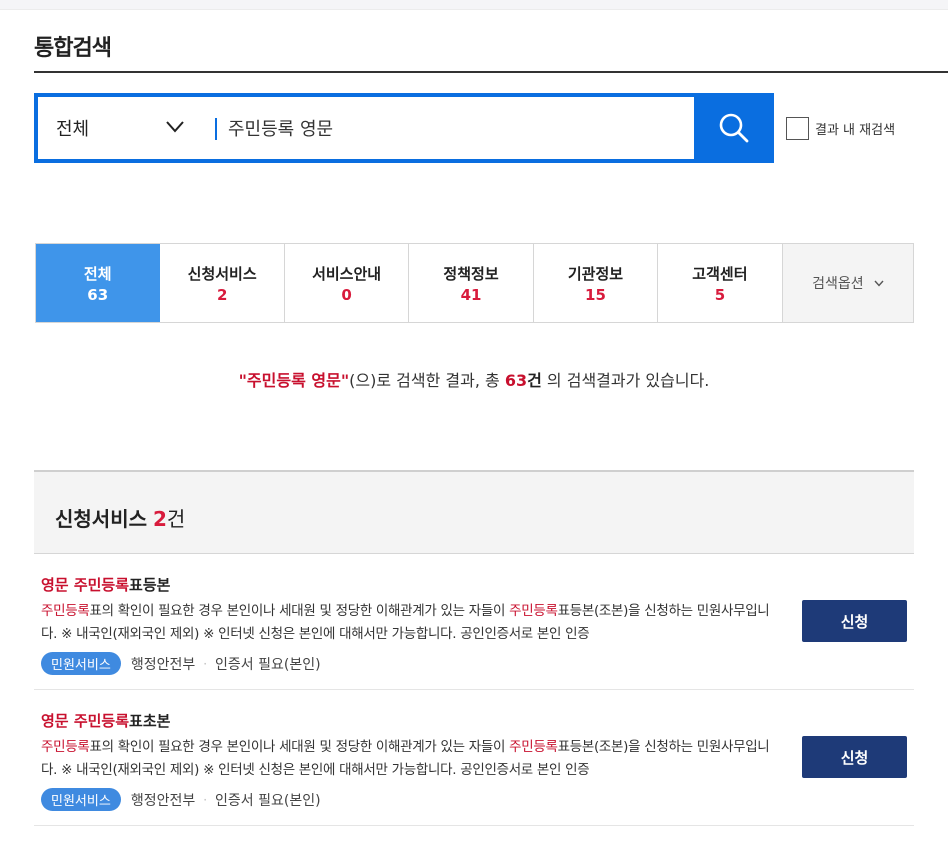 This screenshot has width=948, height=854. I want to click on summary-text: (으)로 검색한 결과, 총, so click(427, 380).